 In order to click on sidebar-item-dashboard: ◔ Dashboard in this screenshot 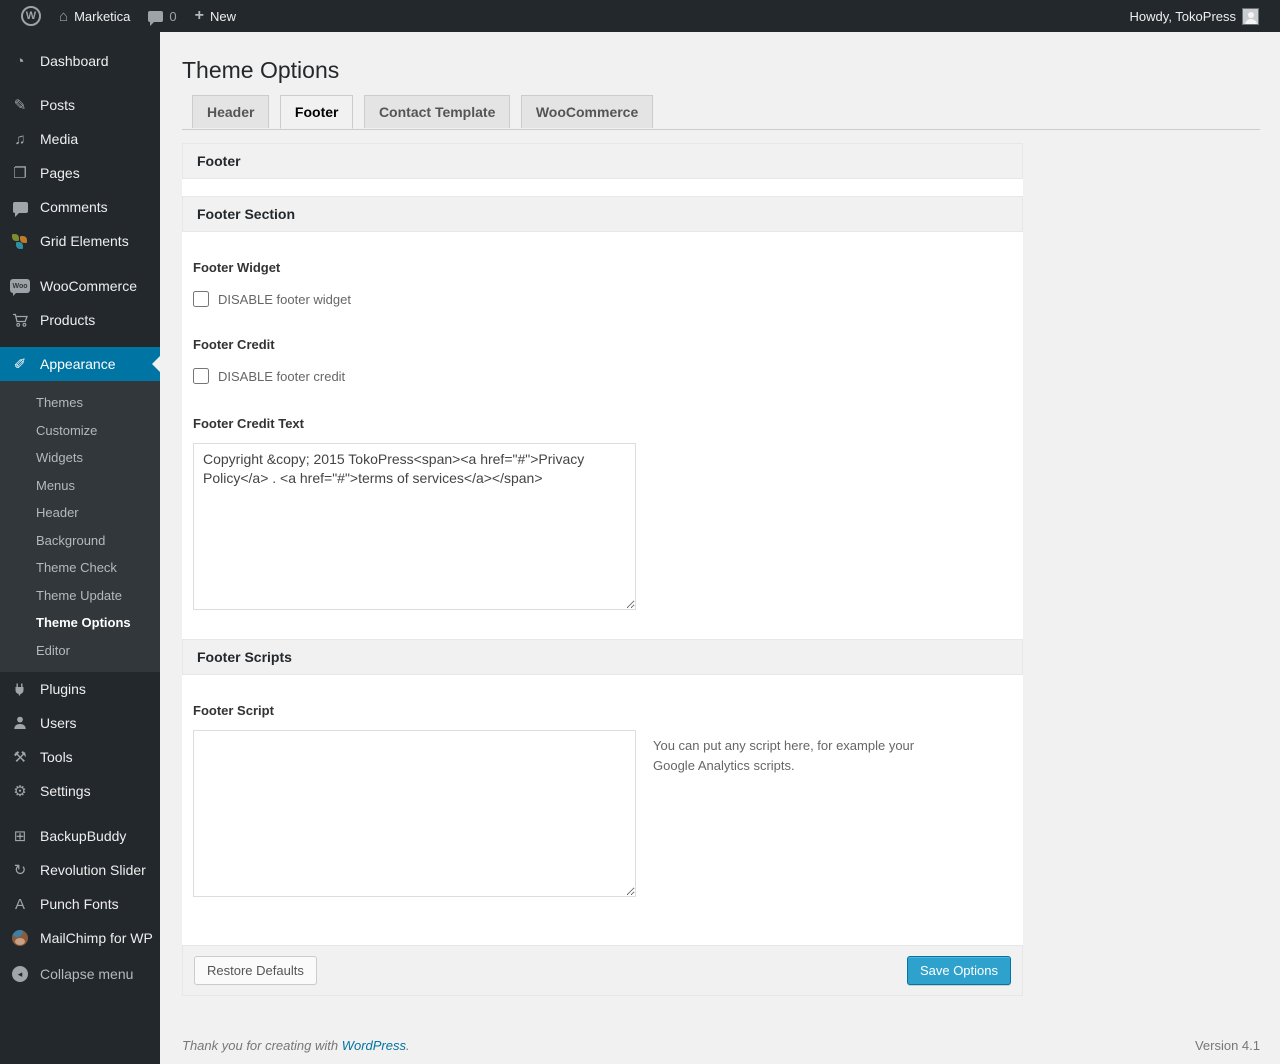, I will do `click(80, 61)`.